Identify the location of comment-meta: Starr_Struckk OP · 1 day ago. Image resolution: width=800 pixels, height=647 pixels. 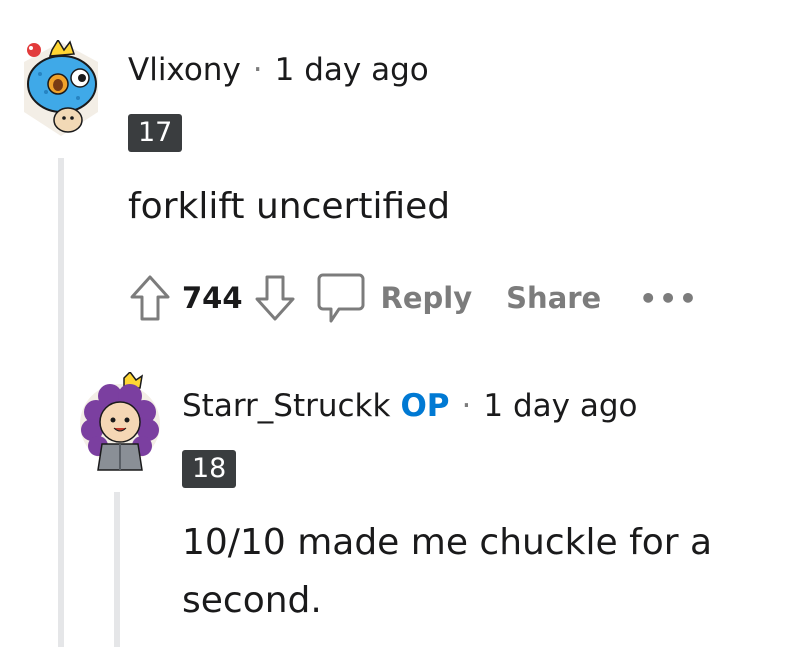
(409, 406).